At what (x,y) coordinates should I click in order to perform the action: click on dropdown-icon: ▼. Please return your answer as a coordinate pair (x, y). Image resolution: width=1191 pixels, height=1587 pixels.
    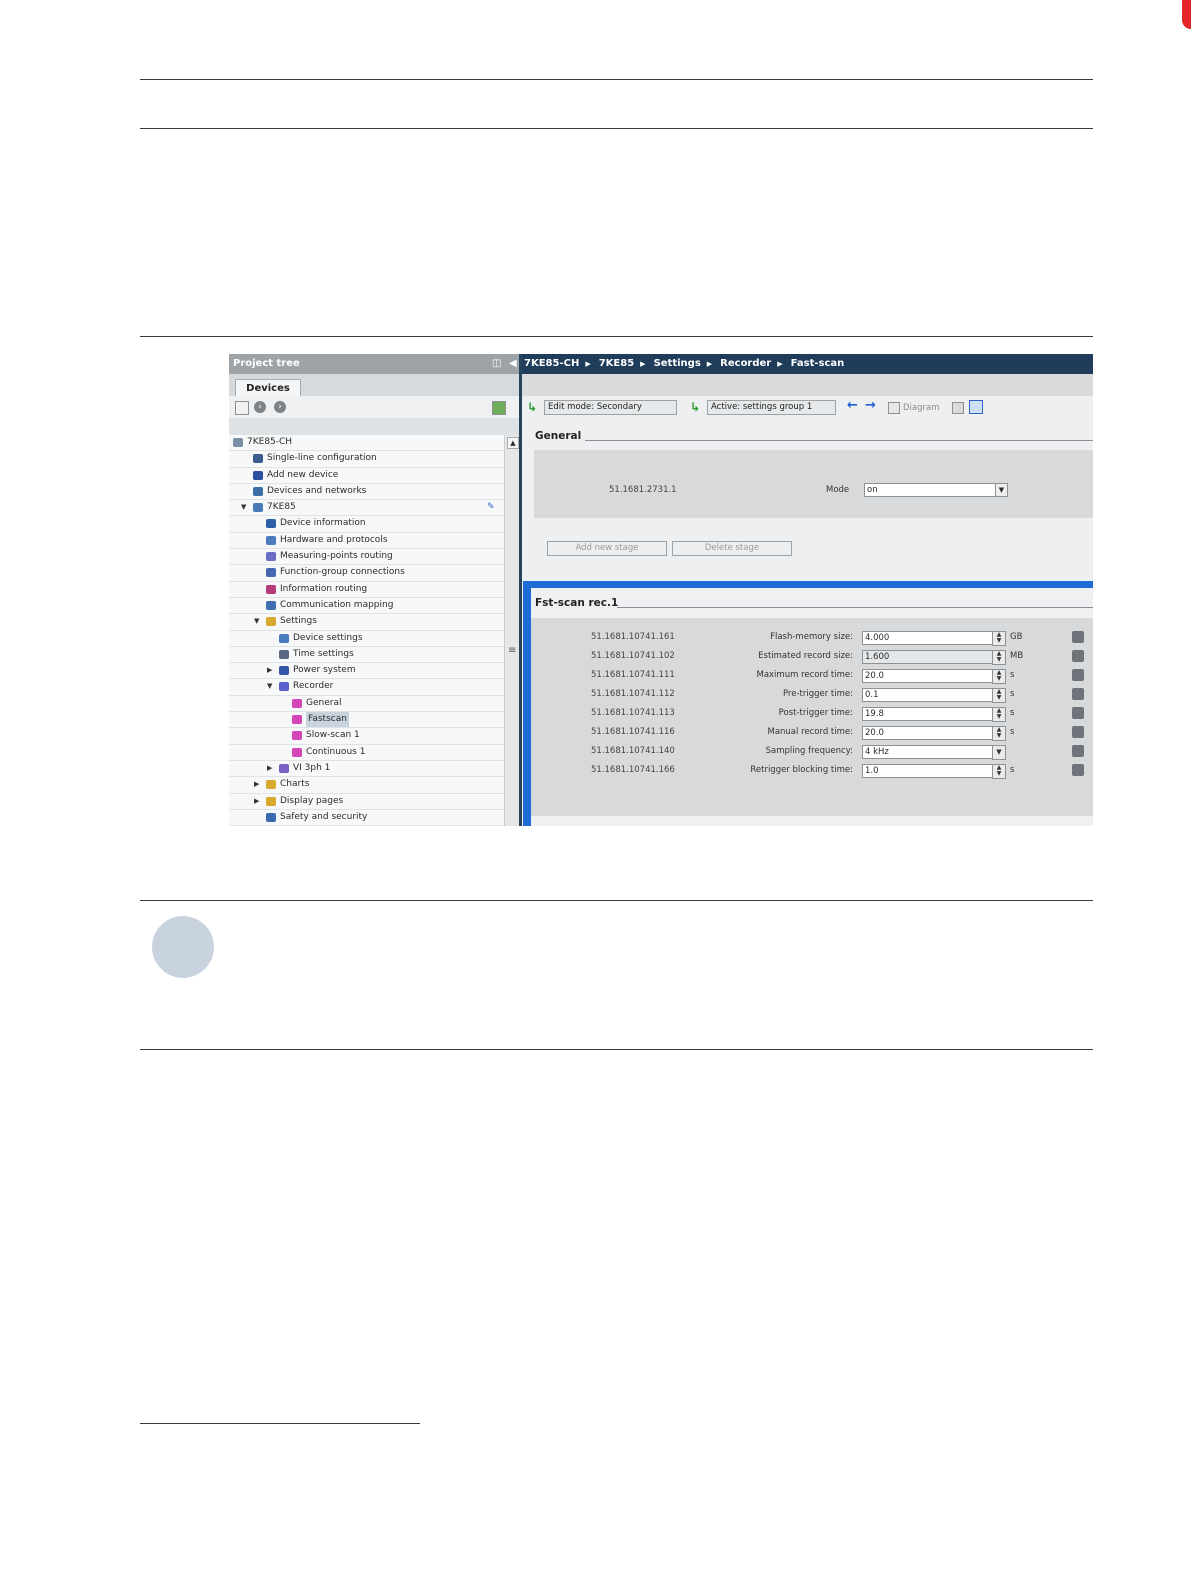
    Looking at the image, I should click on (999, 752).